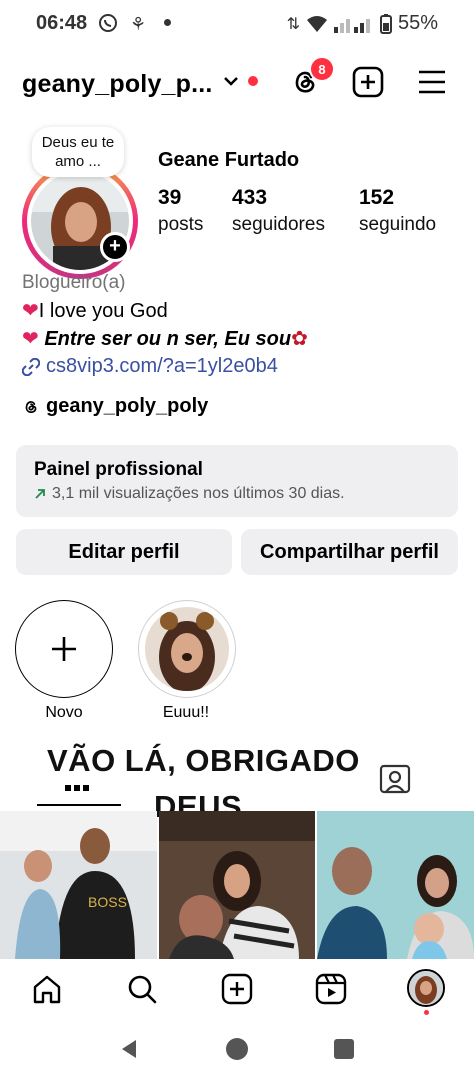 The height and width of the screenshot is (1080, 474). I want to click on tagged-tab-icon, so click(395, 779).